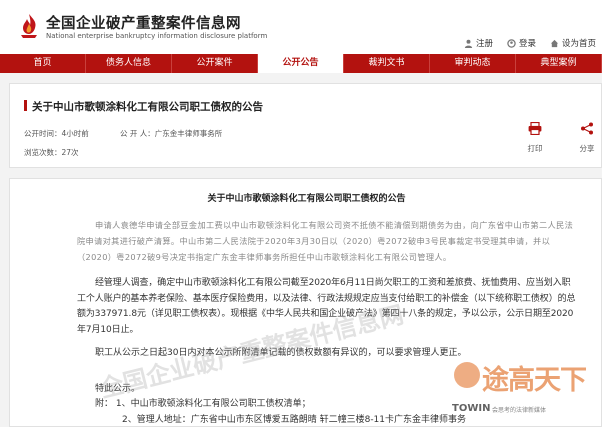 This screenshot has width=602, height=427. Describe the element at coordinates (578, 44) in the screenshot. I see `set-homepage-label: 设为首页` at that location.